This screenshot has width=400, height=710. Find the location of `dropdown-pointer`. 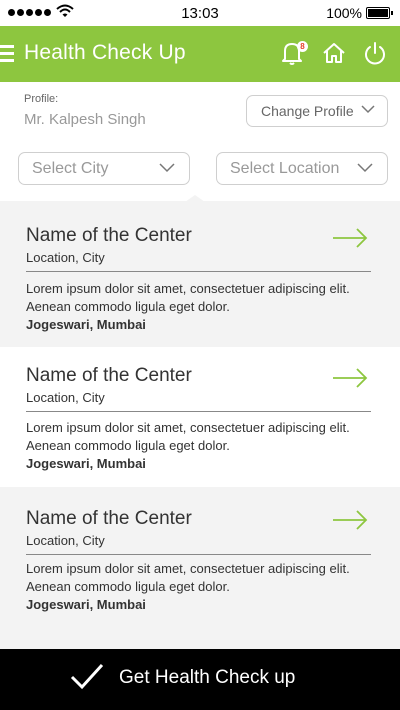

dropdown-pointer is located at coordinates (195, 198).